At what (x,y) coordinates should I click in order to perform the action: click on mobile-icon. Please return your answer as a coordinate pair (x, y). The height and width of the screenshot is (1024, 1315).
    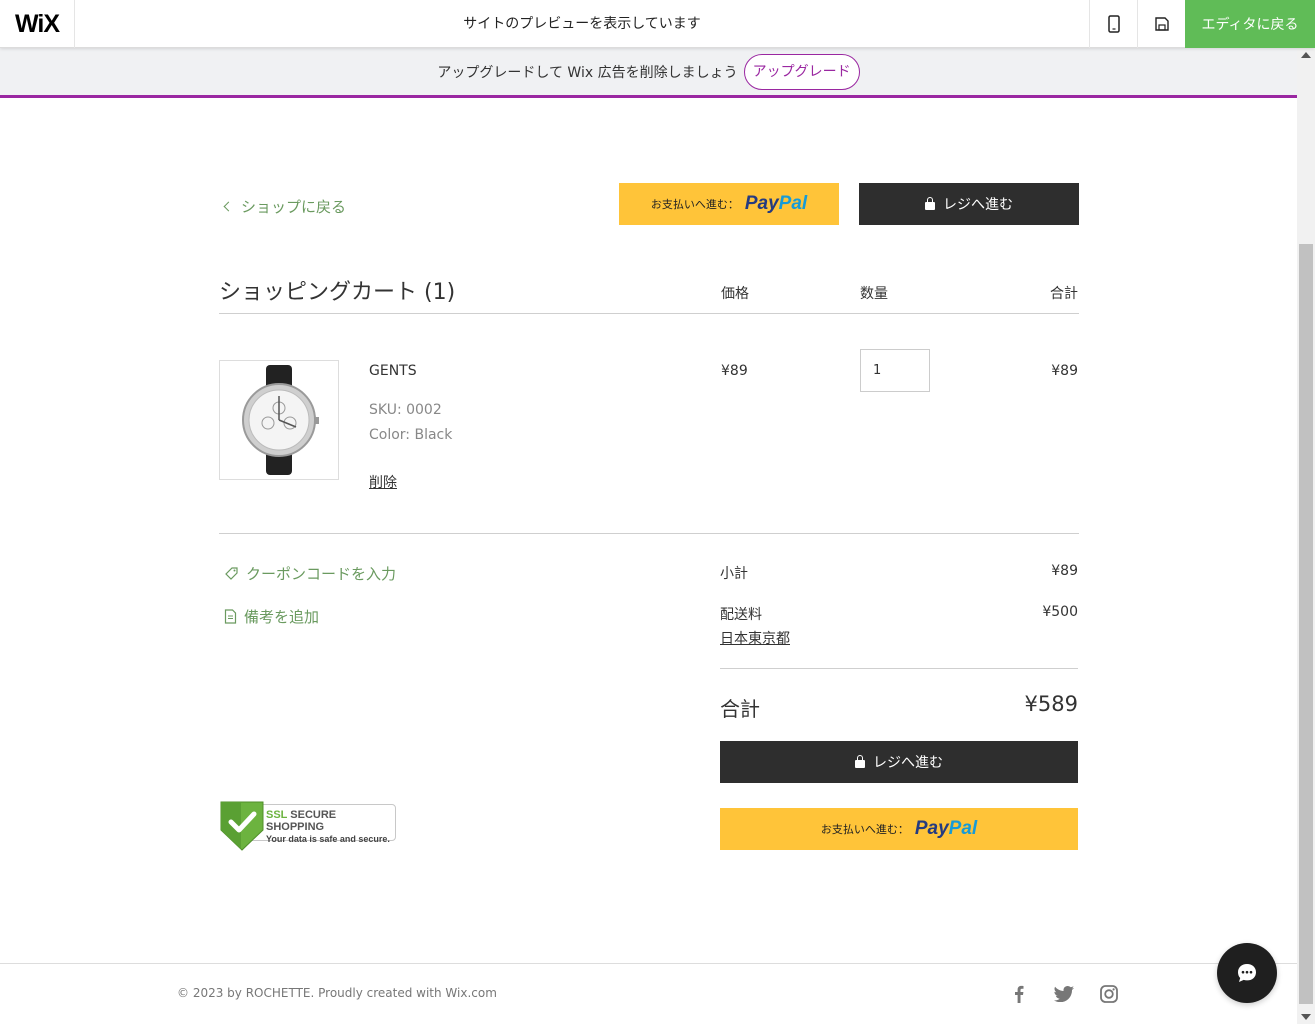
    Looking at the image, I should click on (1113, 24).